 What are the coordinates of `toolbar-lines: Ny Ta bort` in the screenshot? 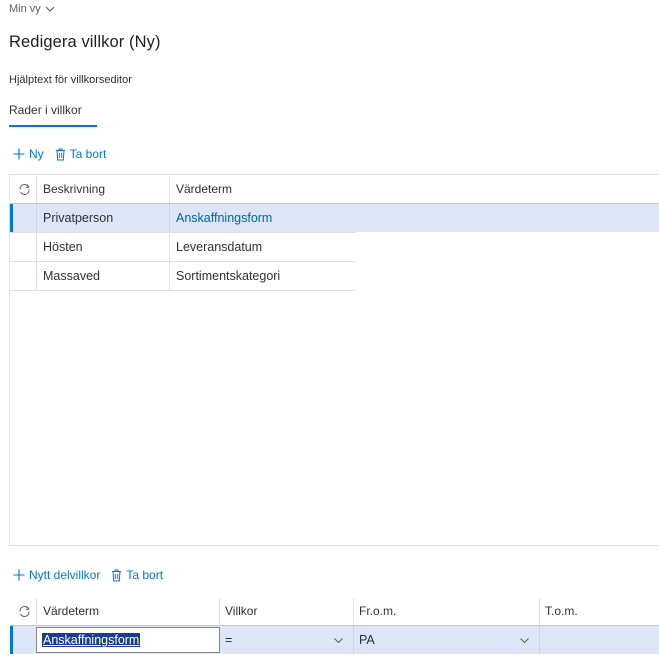 It's located at (59, 154).